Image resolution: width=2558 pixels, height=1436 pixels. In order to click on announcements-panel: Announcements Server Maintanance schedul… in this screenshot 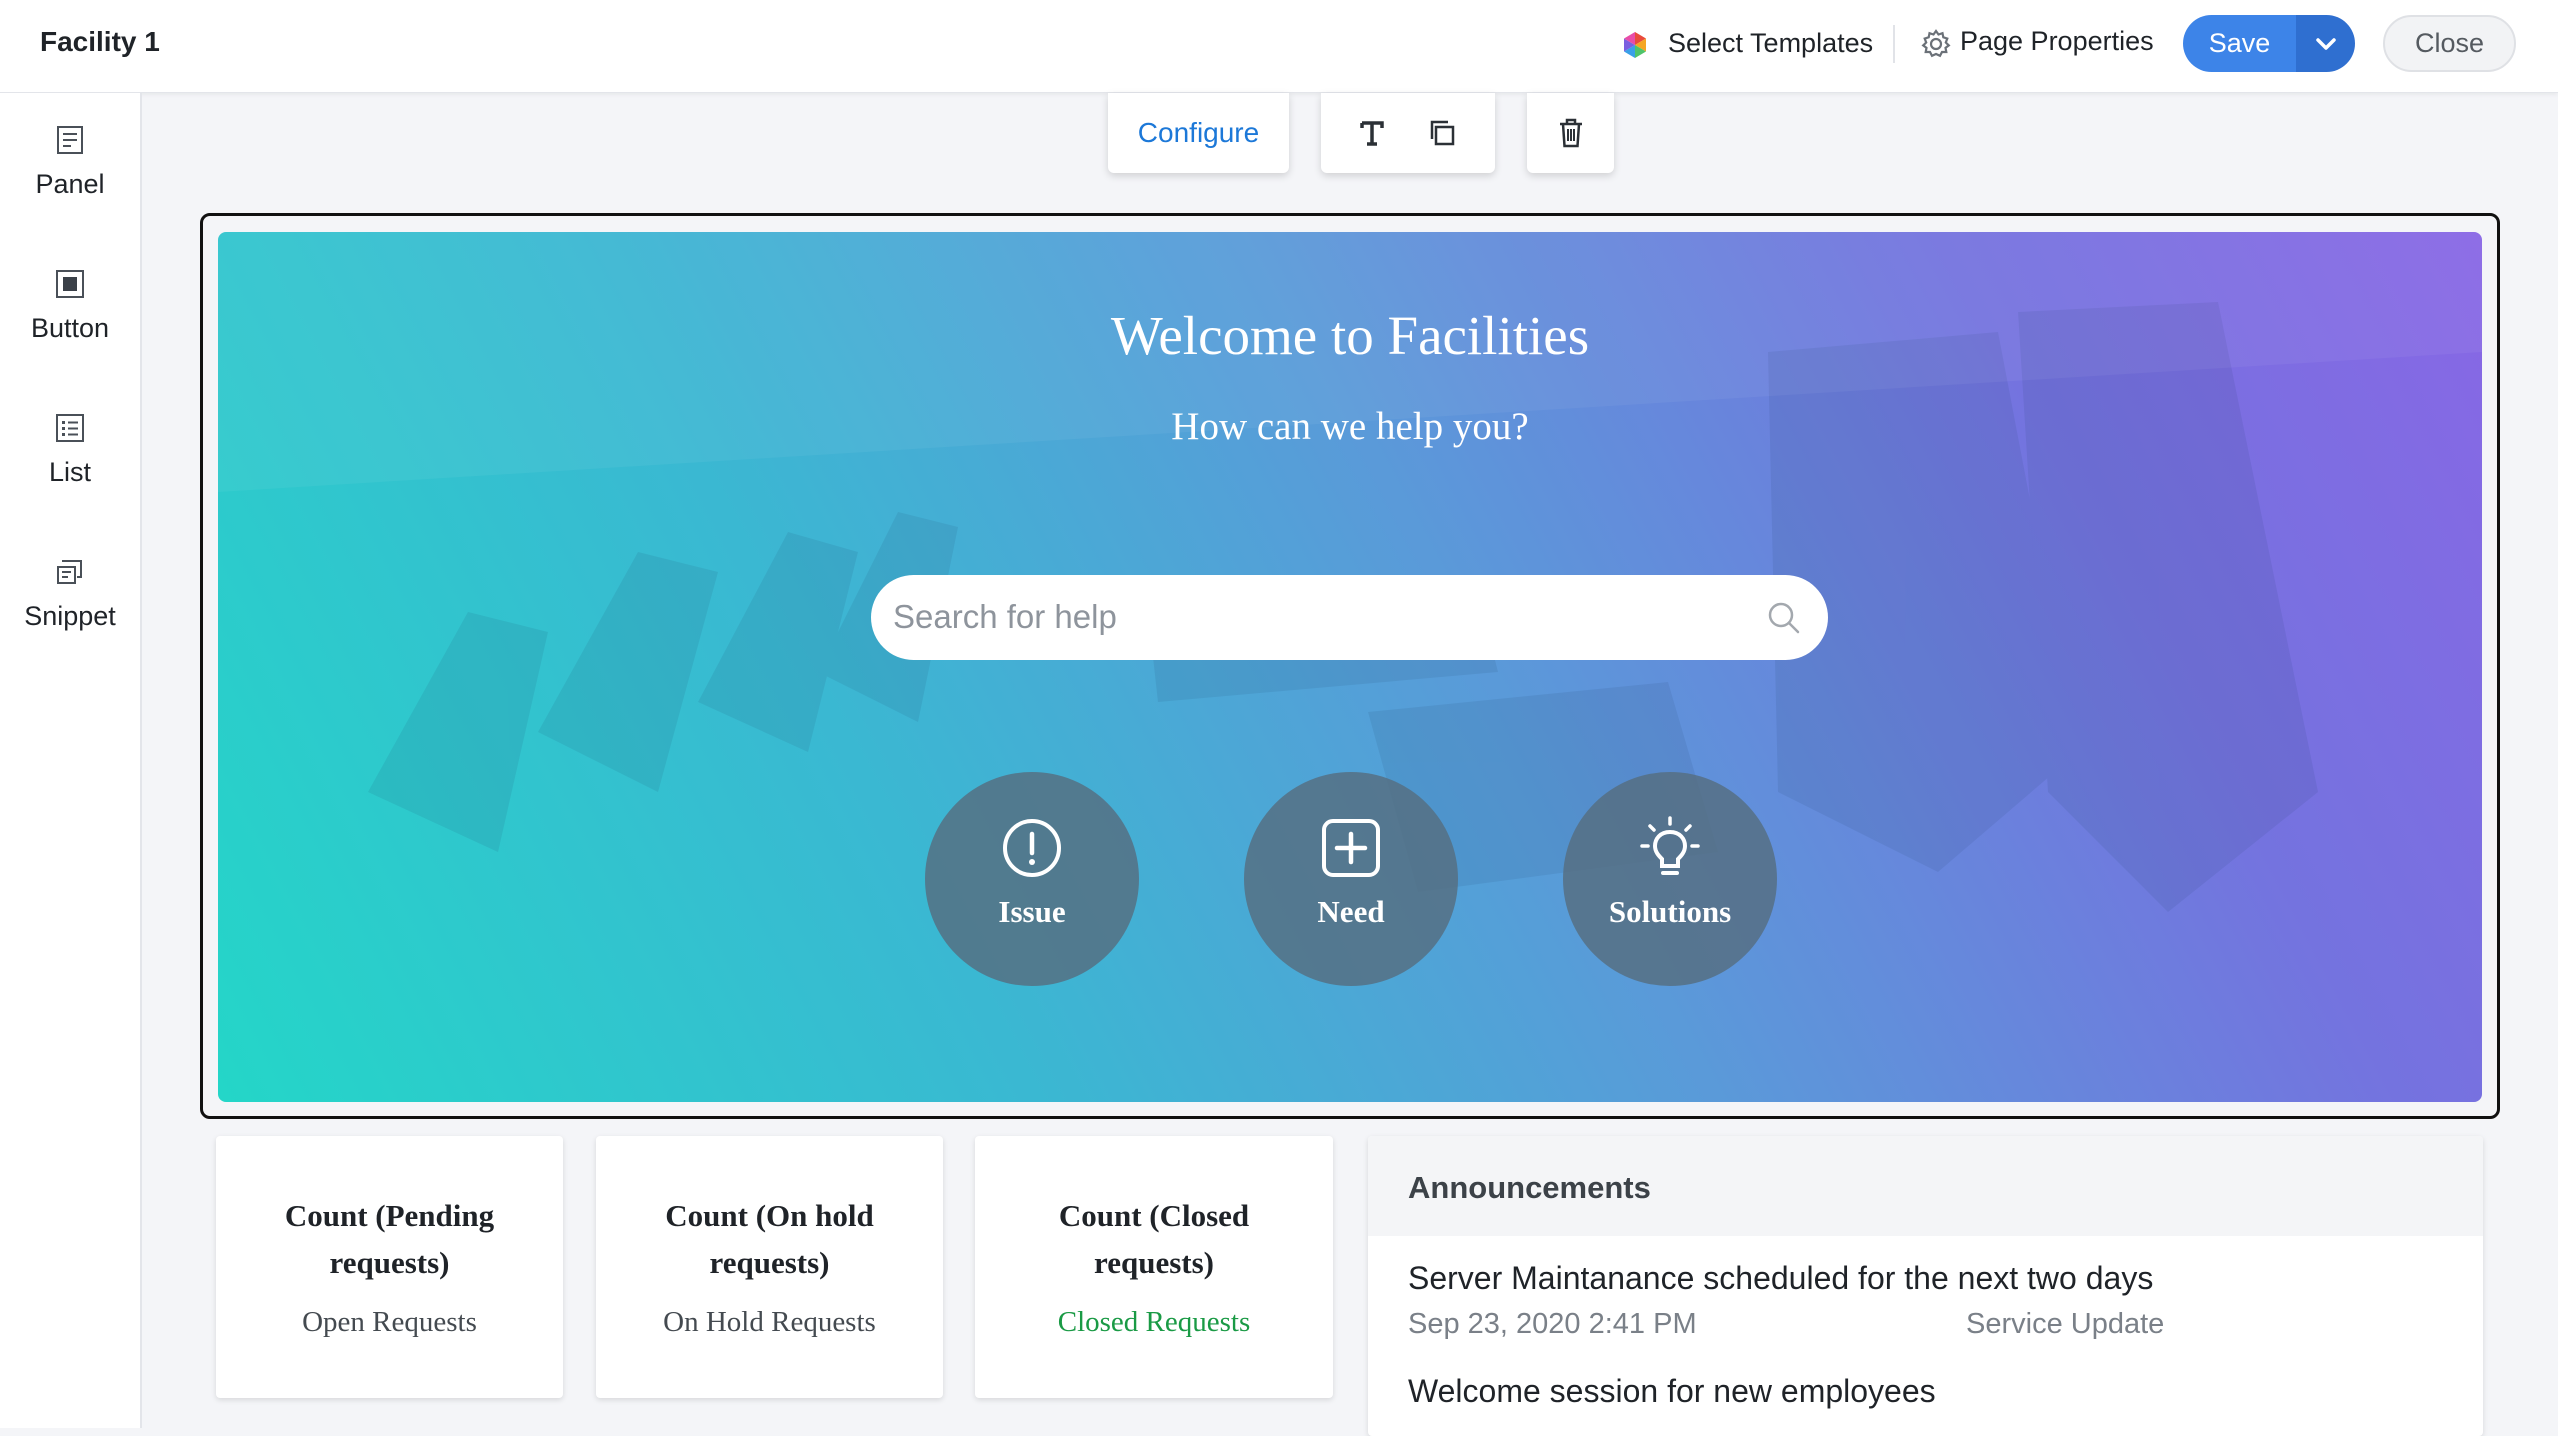, I will do `click(1925, 1286)`.